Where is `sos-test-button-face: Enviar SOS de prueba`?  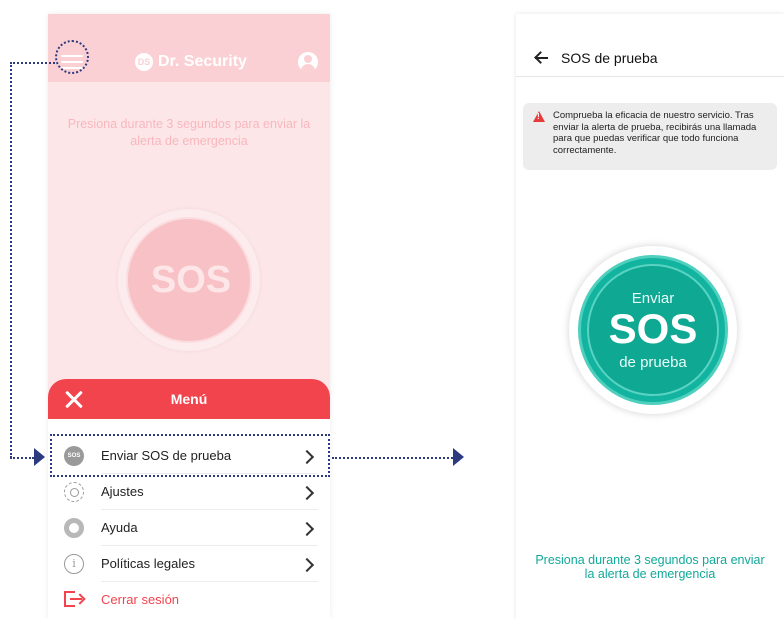
sos-test-button-face: Enviar SOS de prueba is located at coordinates (653, 330).